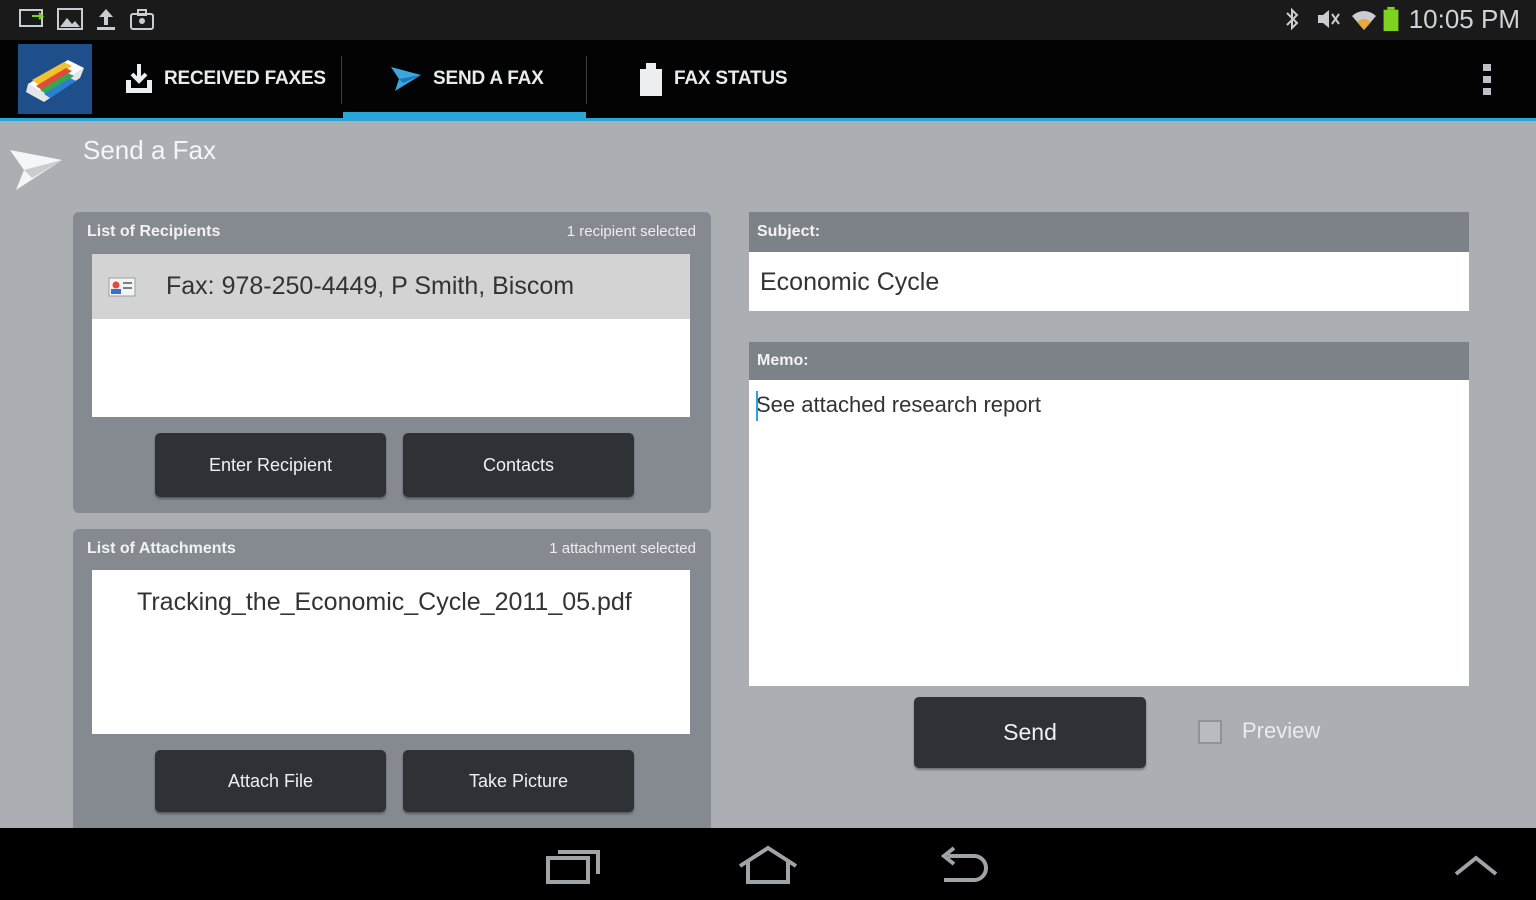  What do you see at coordinates (1109, 232) in the screenshot?
I see `subject-label: Subject:` at bounding box center [1109, 232].